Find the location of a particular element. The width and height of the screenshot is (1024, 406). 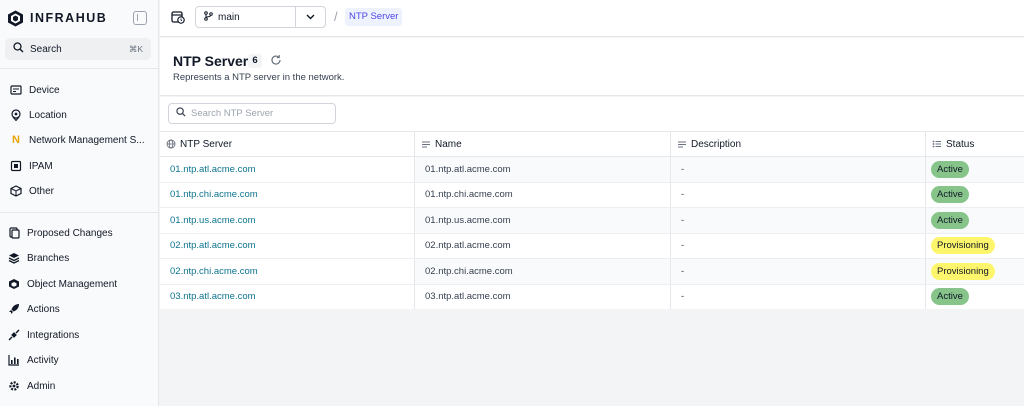

sidebar-item-label: Admin is located at coordinates (41, 386).